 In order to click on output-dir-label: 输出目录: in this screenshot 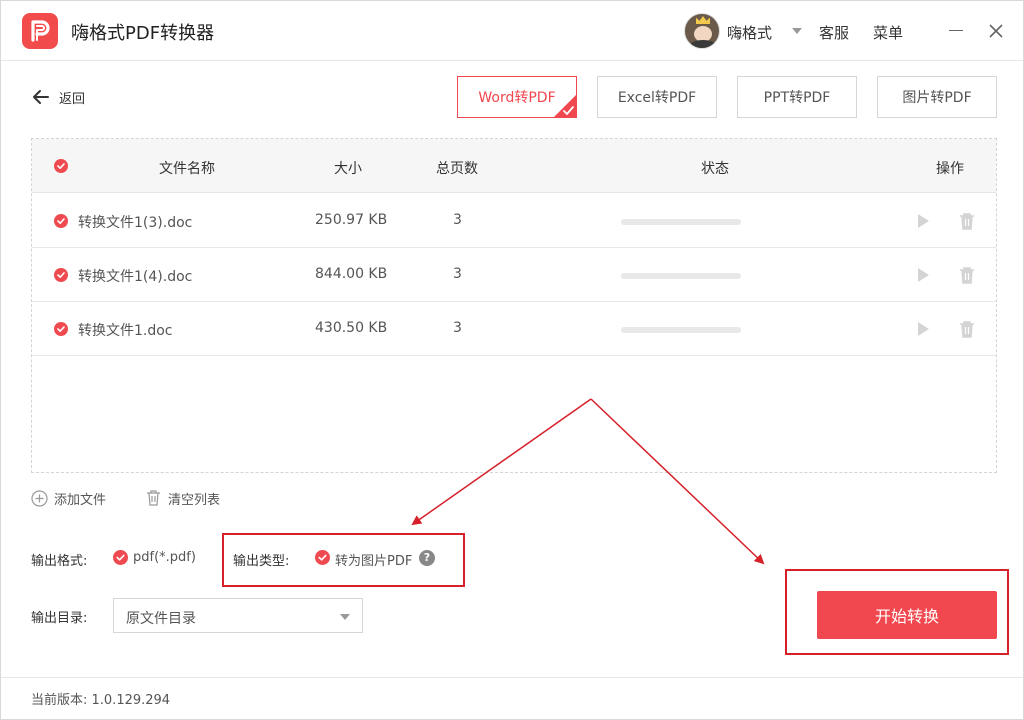, I will do `click(59, 618)`.